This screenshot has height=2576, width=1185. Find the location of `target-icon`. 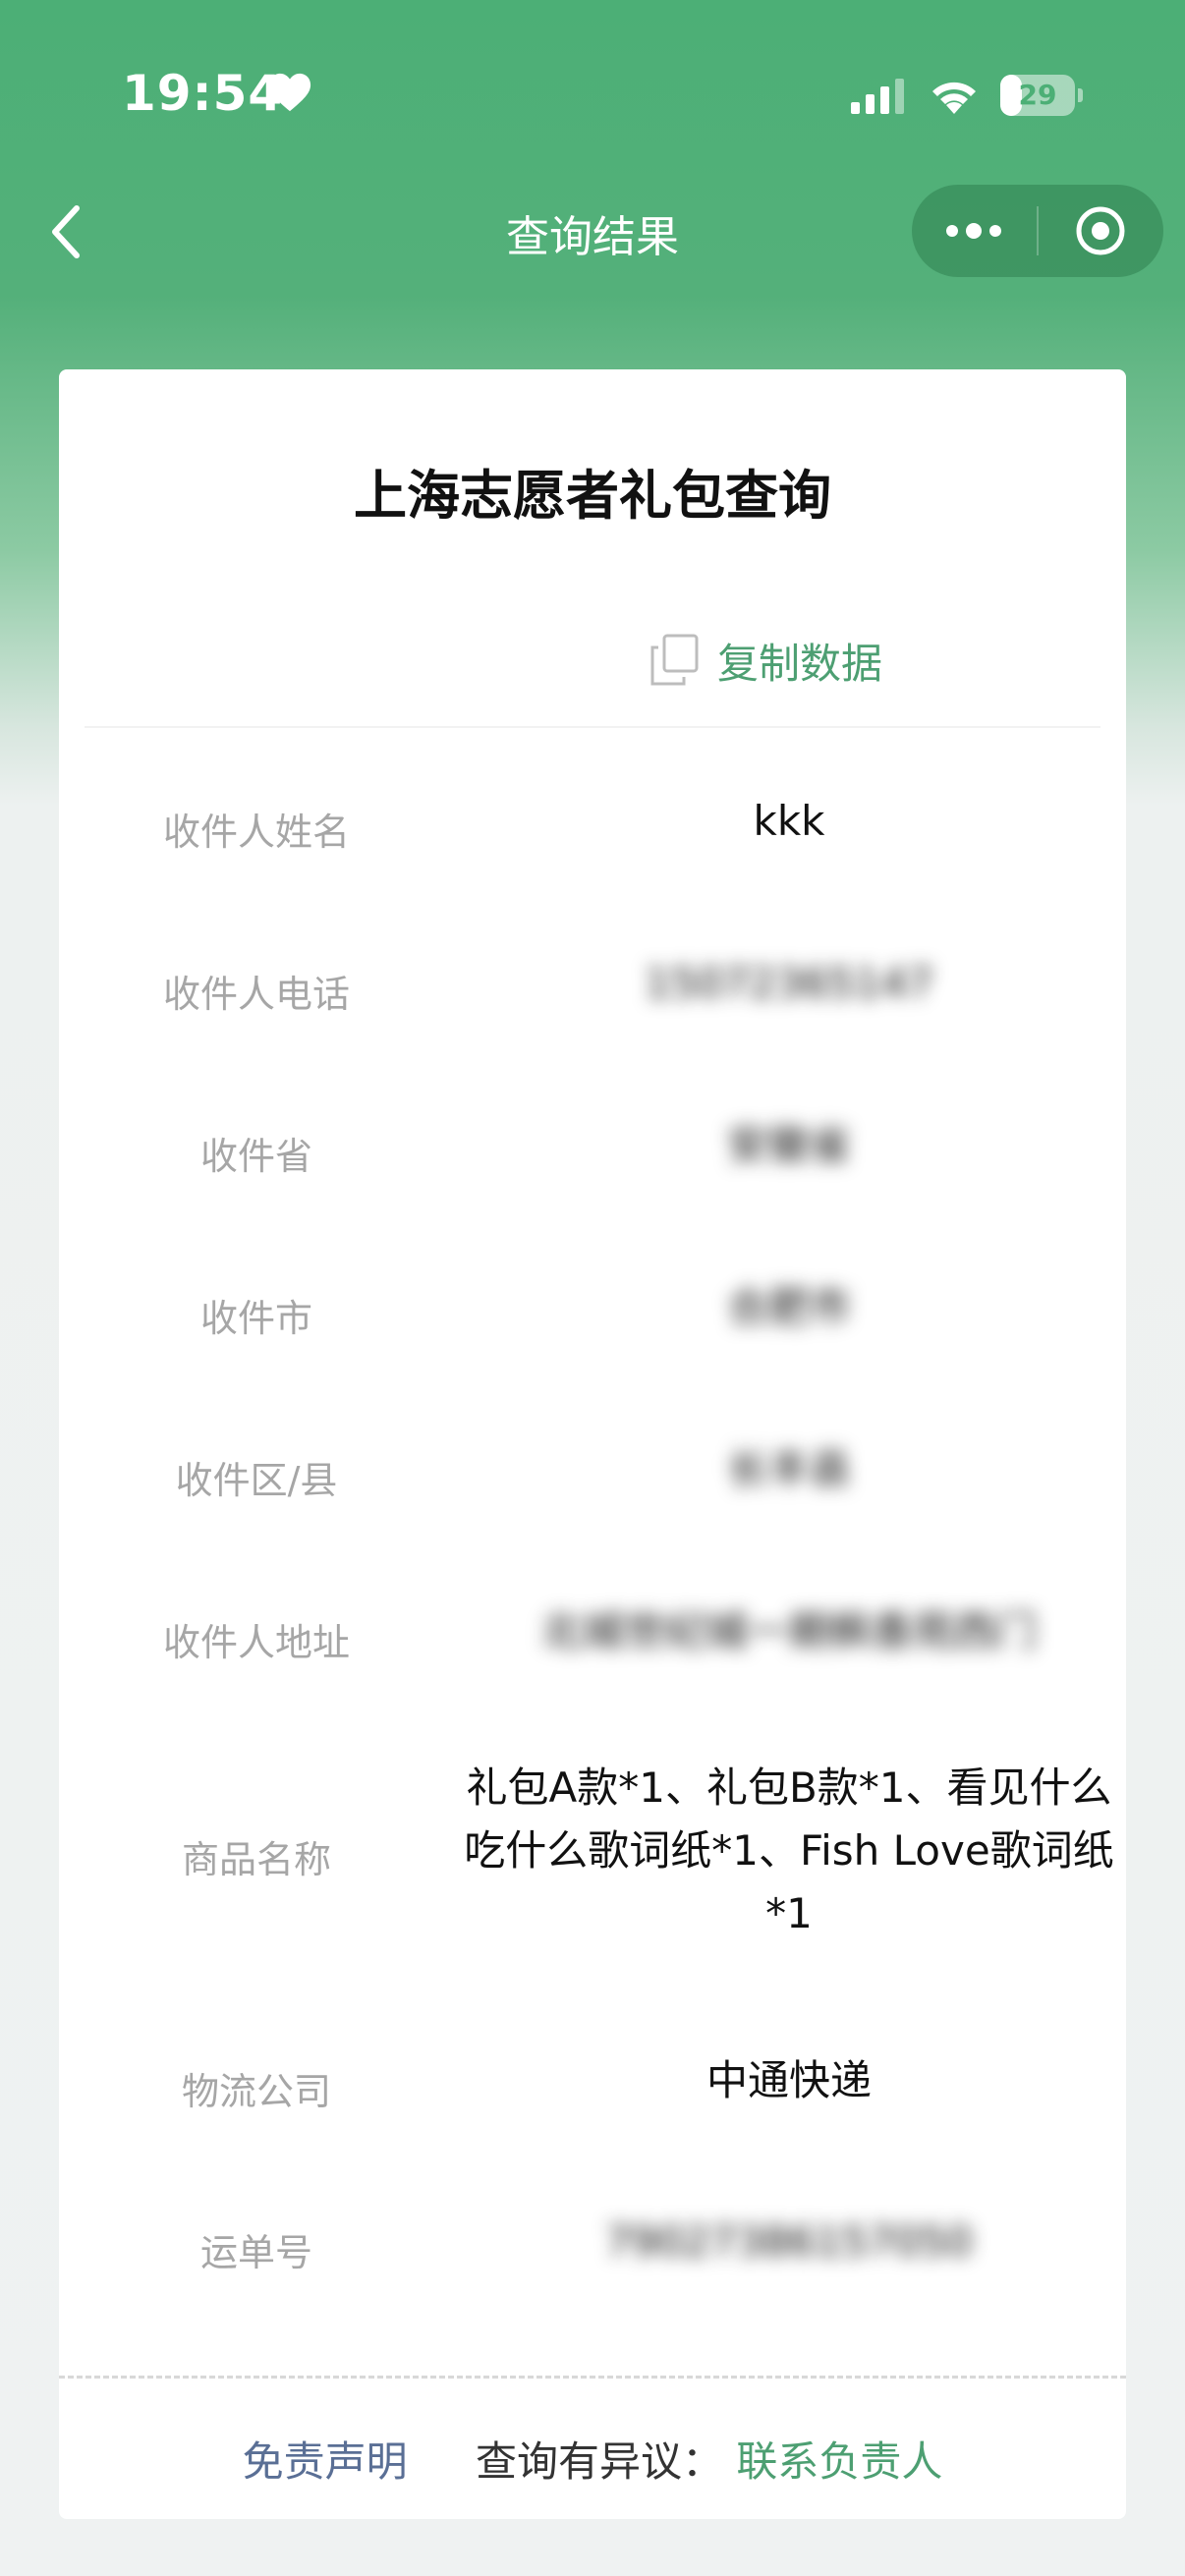

target-icon is located at coordinates (1100, 230).